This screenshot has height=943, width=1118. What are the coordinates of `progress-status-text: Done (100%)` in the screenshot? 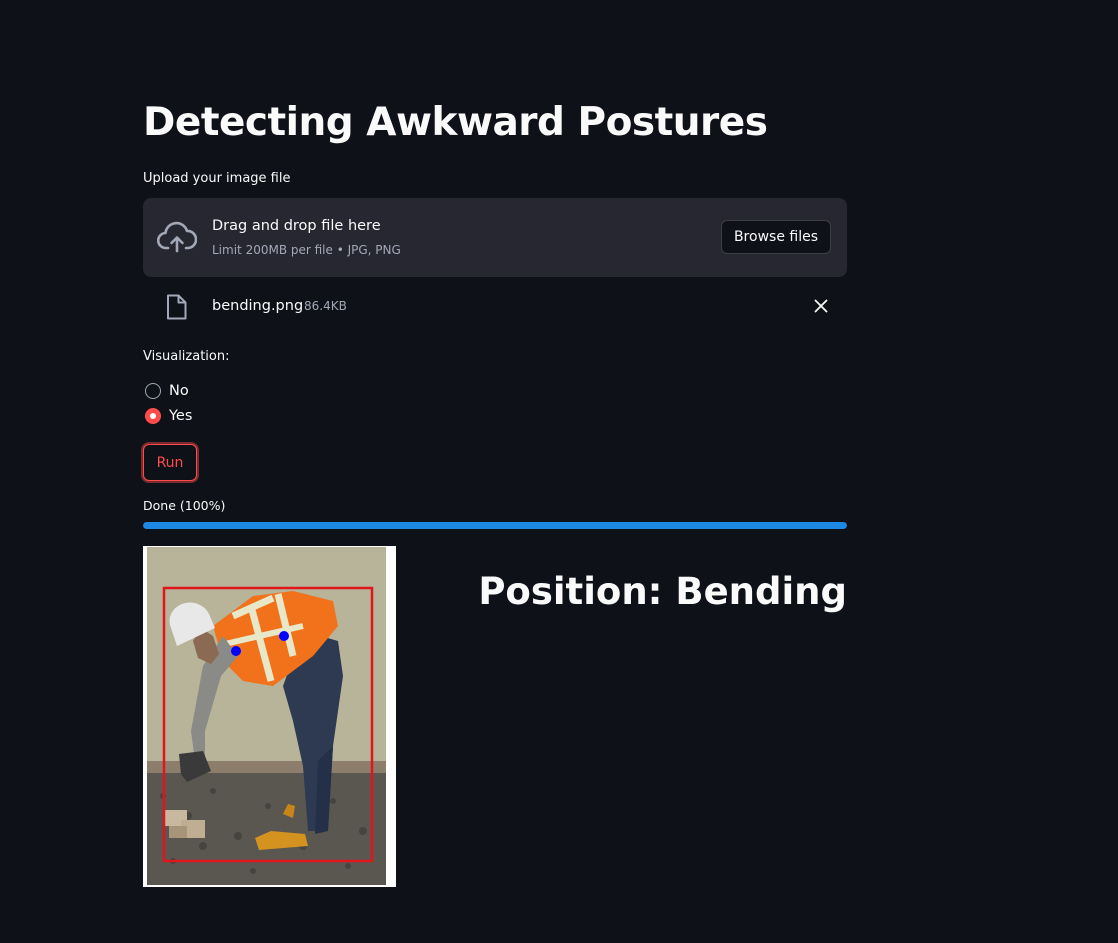 It's located at (184, 505).